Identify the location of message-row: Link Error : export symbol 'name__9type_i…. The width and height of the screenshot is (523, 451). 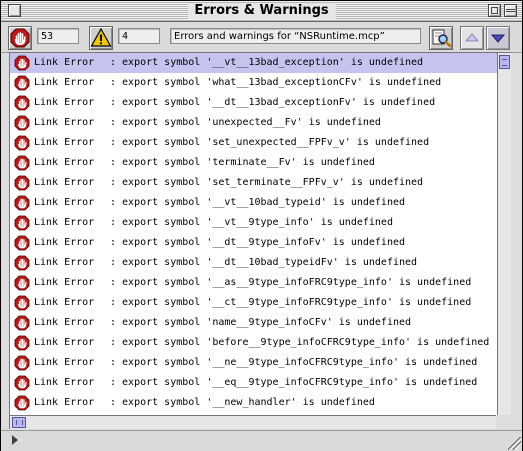
(253, 323).